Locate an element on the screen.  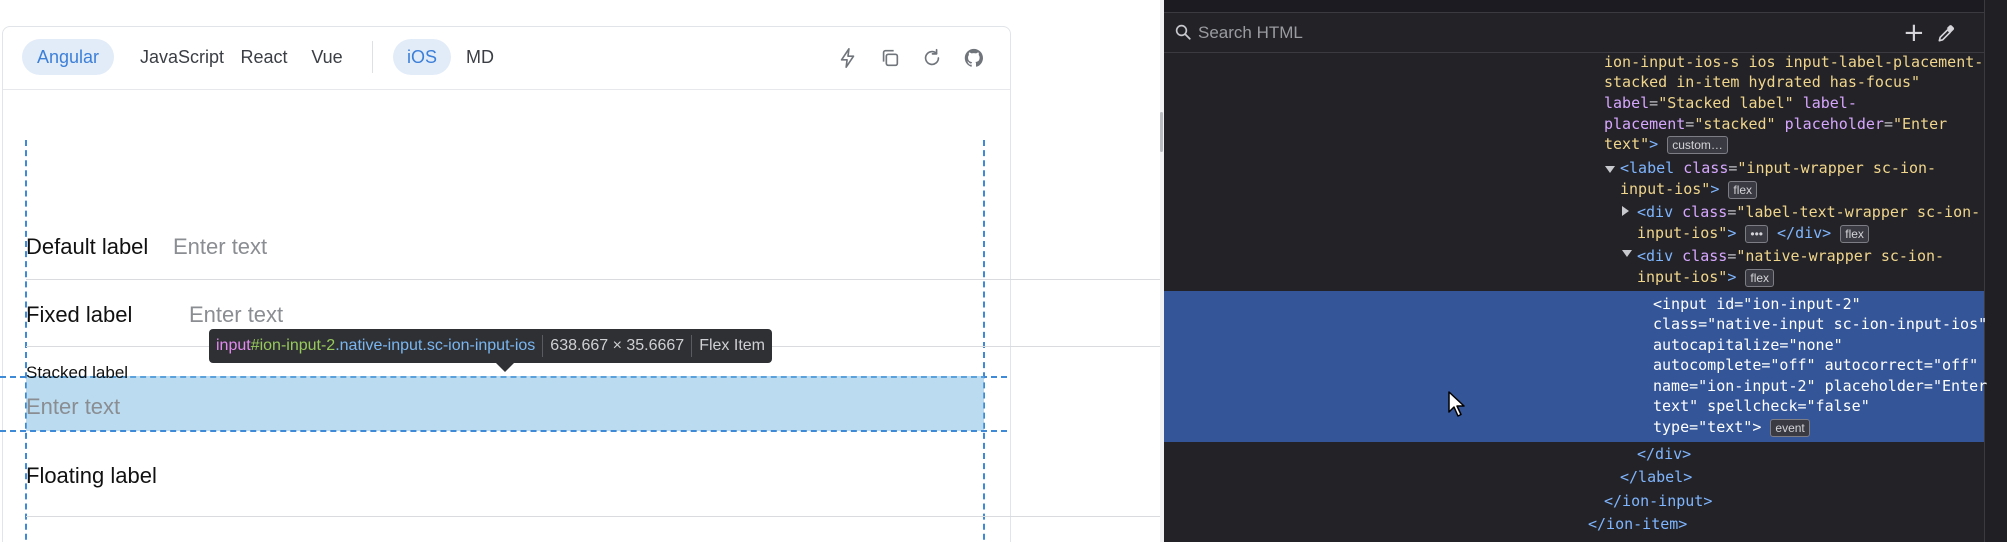
toolbar-divider is located at coordinates (372, 57).